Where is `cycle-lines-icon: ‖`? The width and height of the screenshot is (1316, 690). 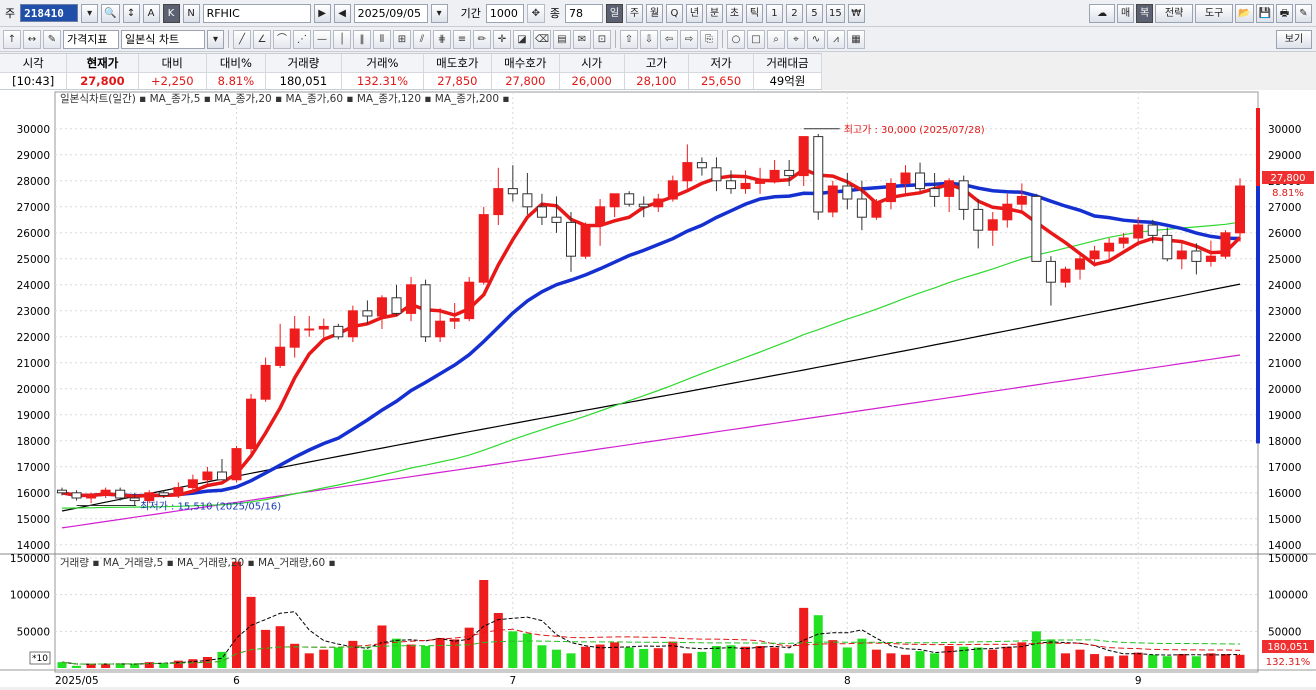
cycle-lines-icon: ‖ is located at coordinates (362, 39).